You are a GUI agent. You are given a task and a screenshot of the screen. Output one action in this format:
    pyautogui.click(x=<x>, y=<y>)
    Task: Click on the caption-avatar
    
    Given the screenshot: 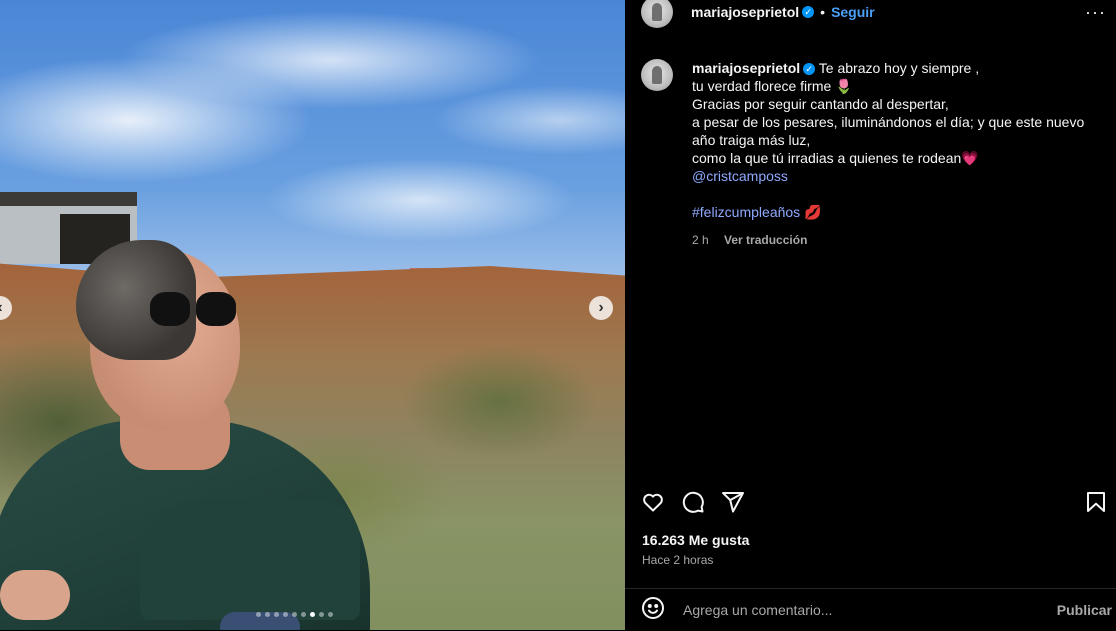 What is the action you would take?
    pyautogui.click(x=657, y=75)
    